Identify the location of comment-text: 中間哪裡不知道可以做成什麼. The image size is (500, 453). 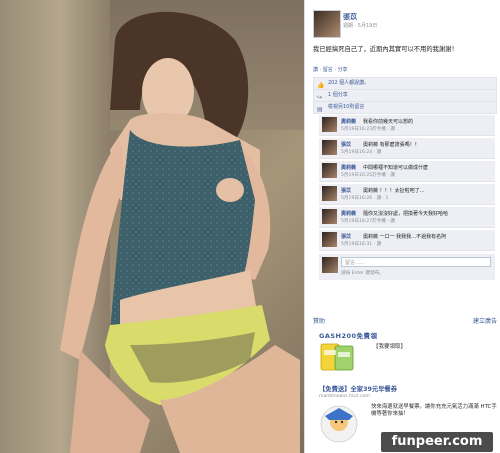
(396, 168).